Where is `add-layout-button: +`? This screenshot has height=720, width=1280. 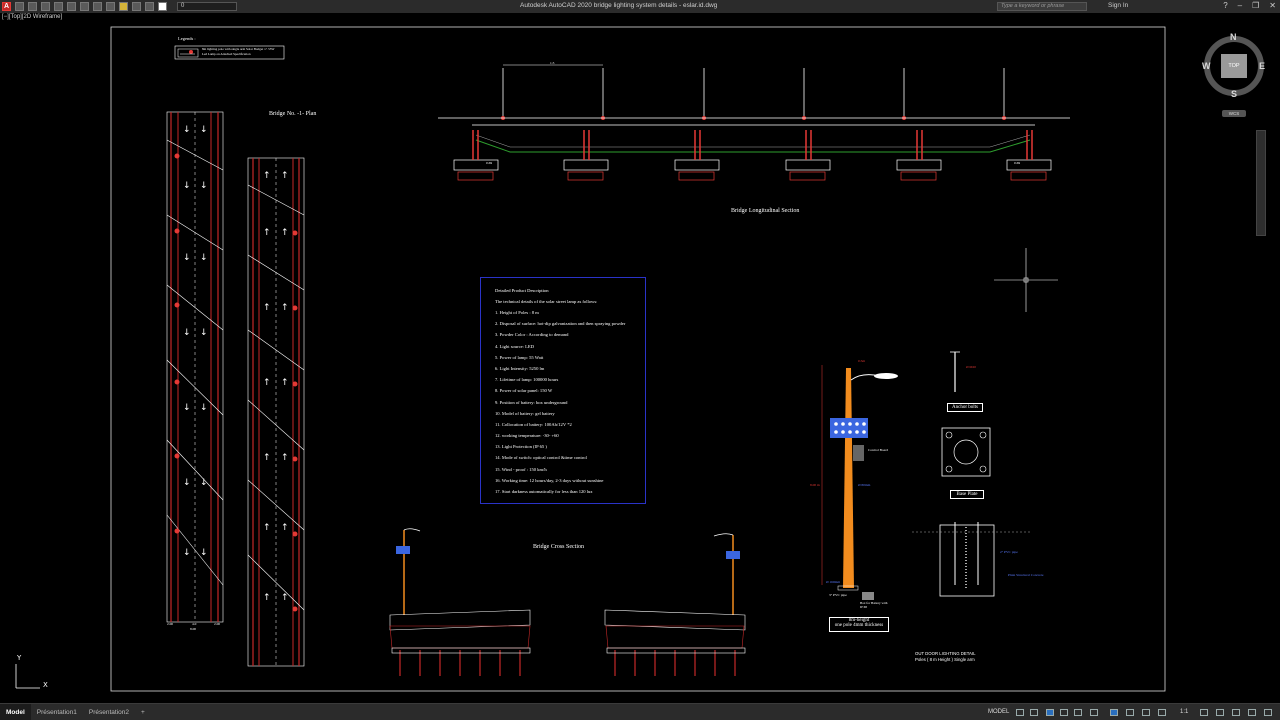 add-layout-button: + is located at coordinates (143, 712).